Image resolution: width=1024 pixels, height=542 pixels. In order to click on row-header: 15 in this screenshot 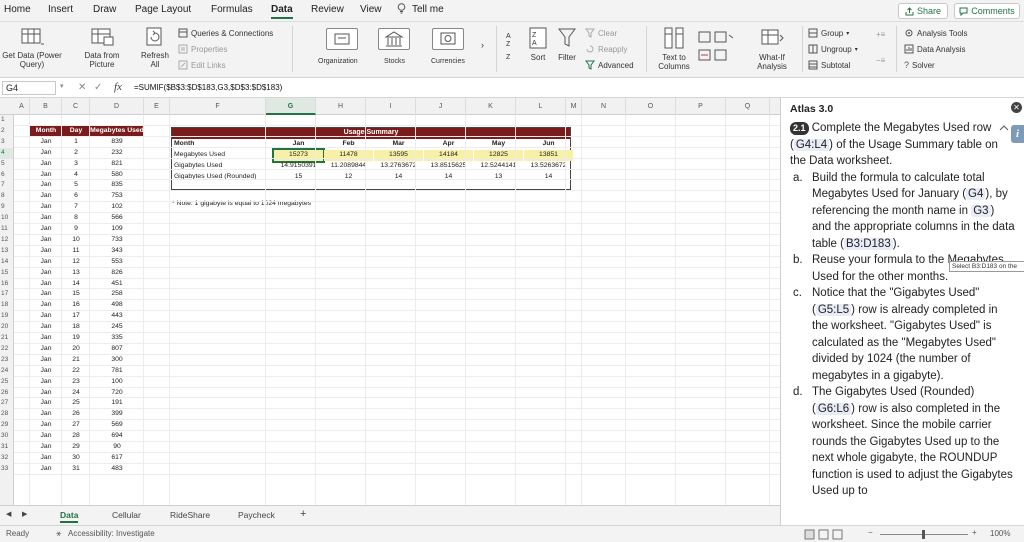, I will do `click(6, 273)`.